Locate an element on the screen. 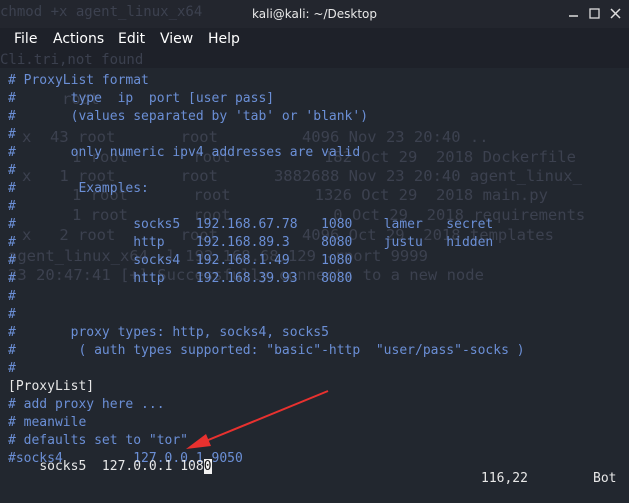 The height and width of the screenshot is (503, 629). annotation-arrow is located at coordinates (257, 419).